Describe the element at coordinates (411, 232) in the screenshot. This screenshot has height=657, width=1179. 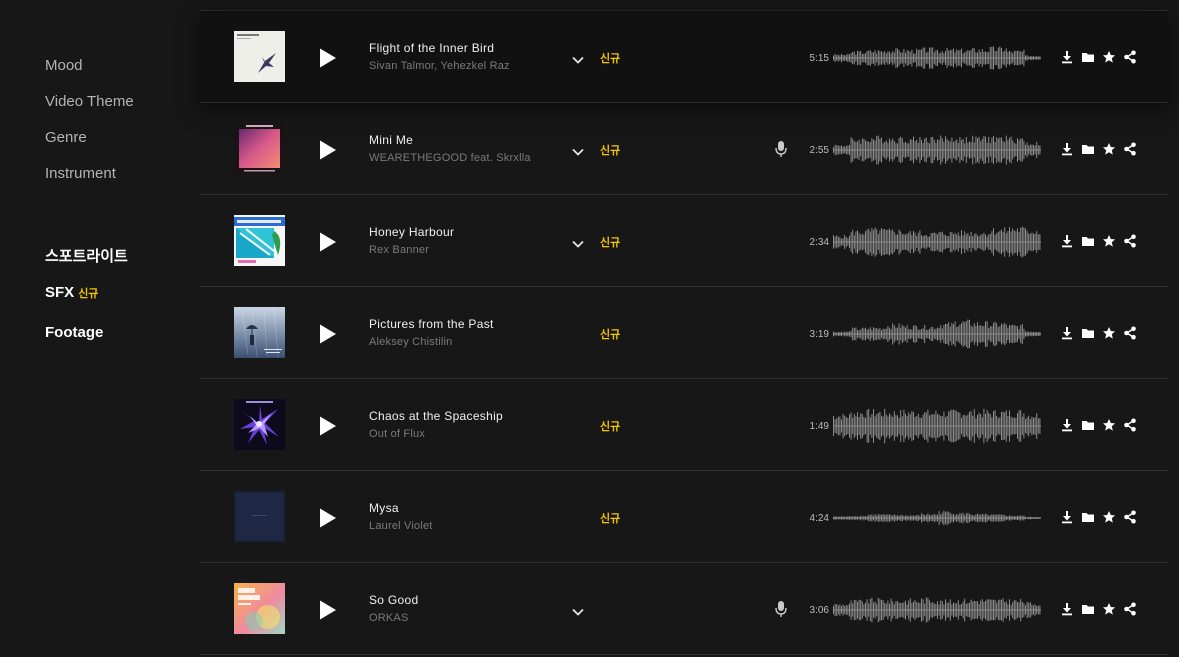
I see `track-title: Honey Harbour` at that location.